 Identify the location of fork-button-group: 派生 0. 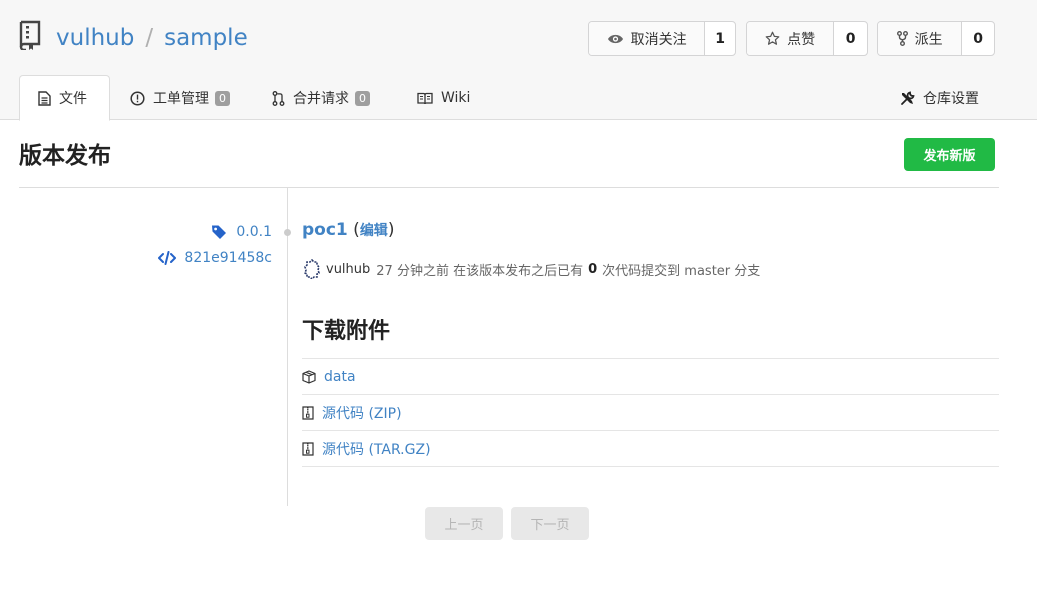
(936, 38).